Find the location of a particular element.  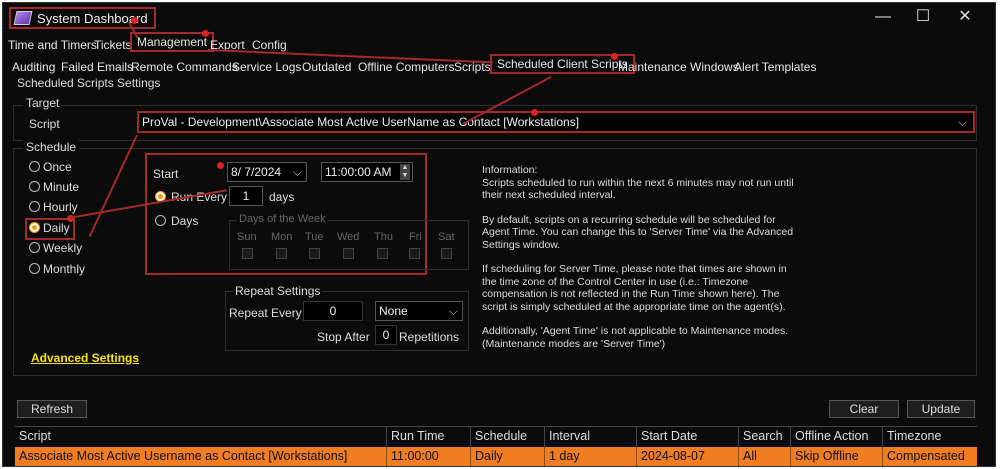

run-every-unit: days is located at coordinates (282, 197).